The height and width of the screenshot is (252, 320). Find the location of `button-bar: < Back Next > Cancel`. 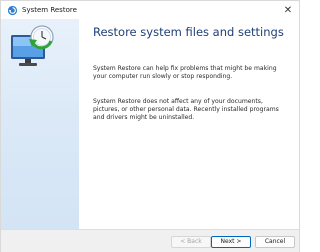

button-bar: < Back Next > Cancel is located at coordinates (150, 240).